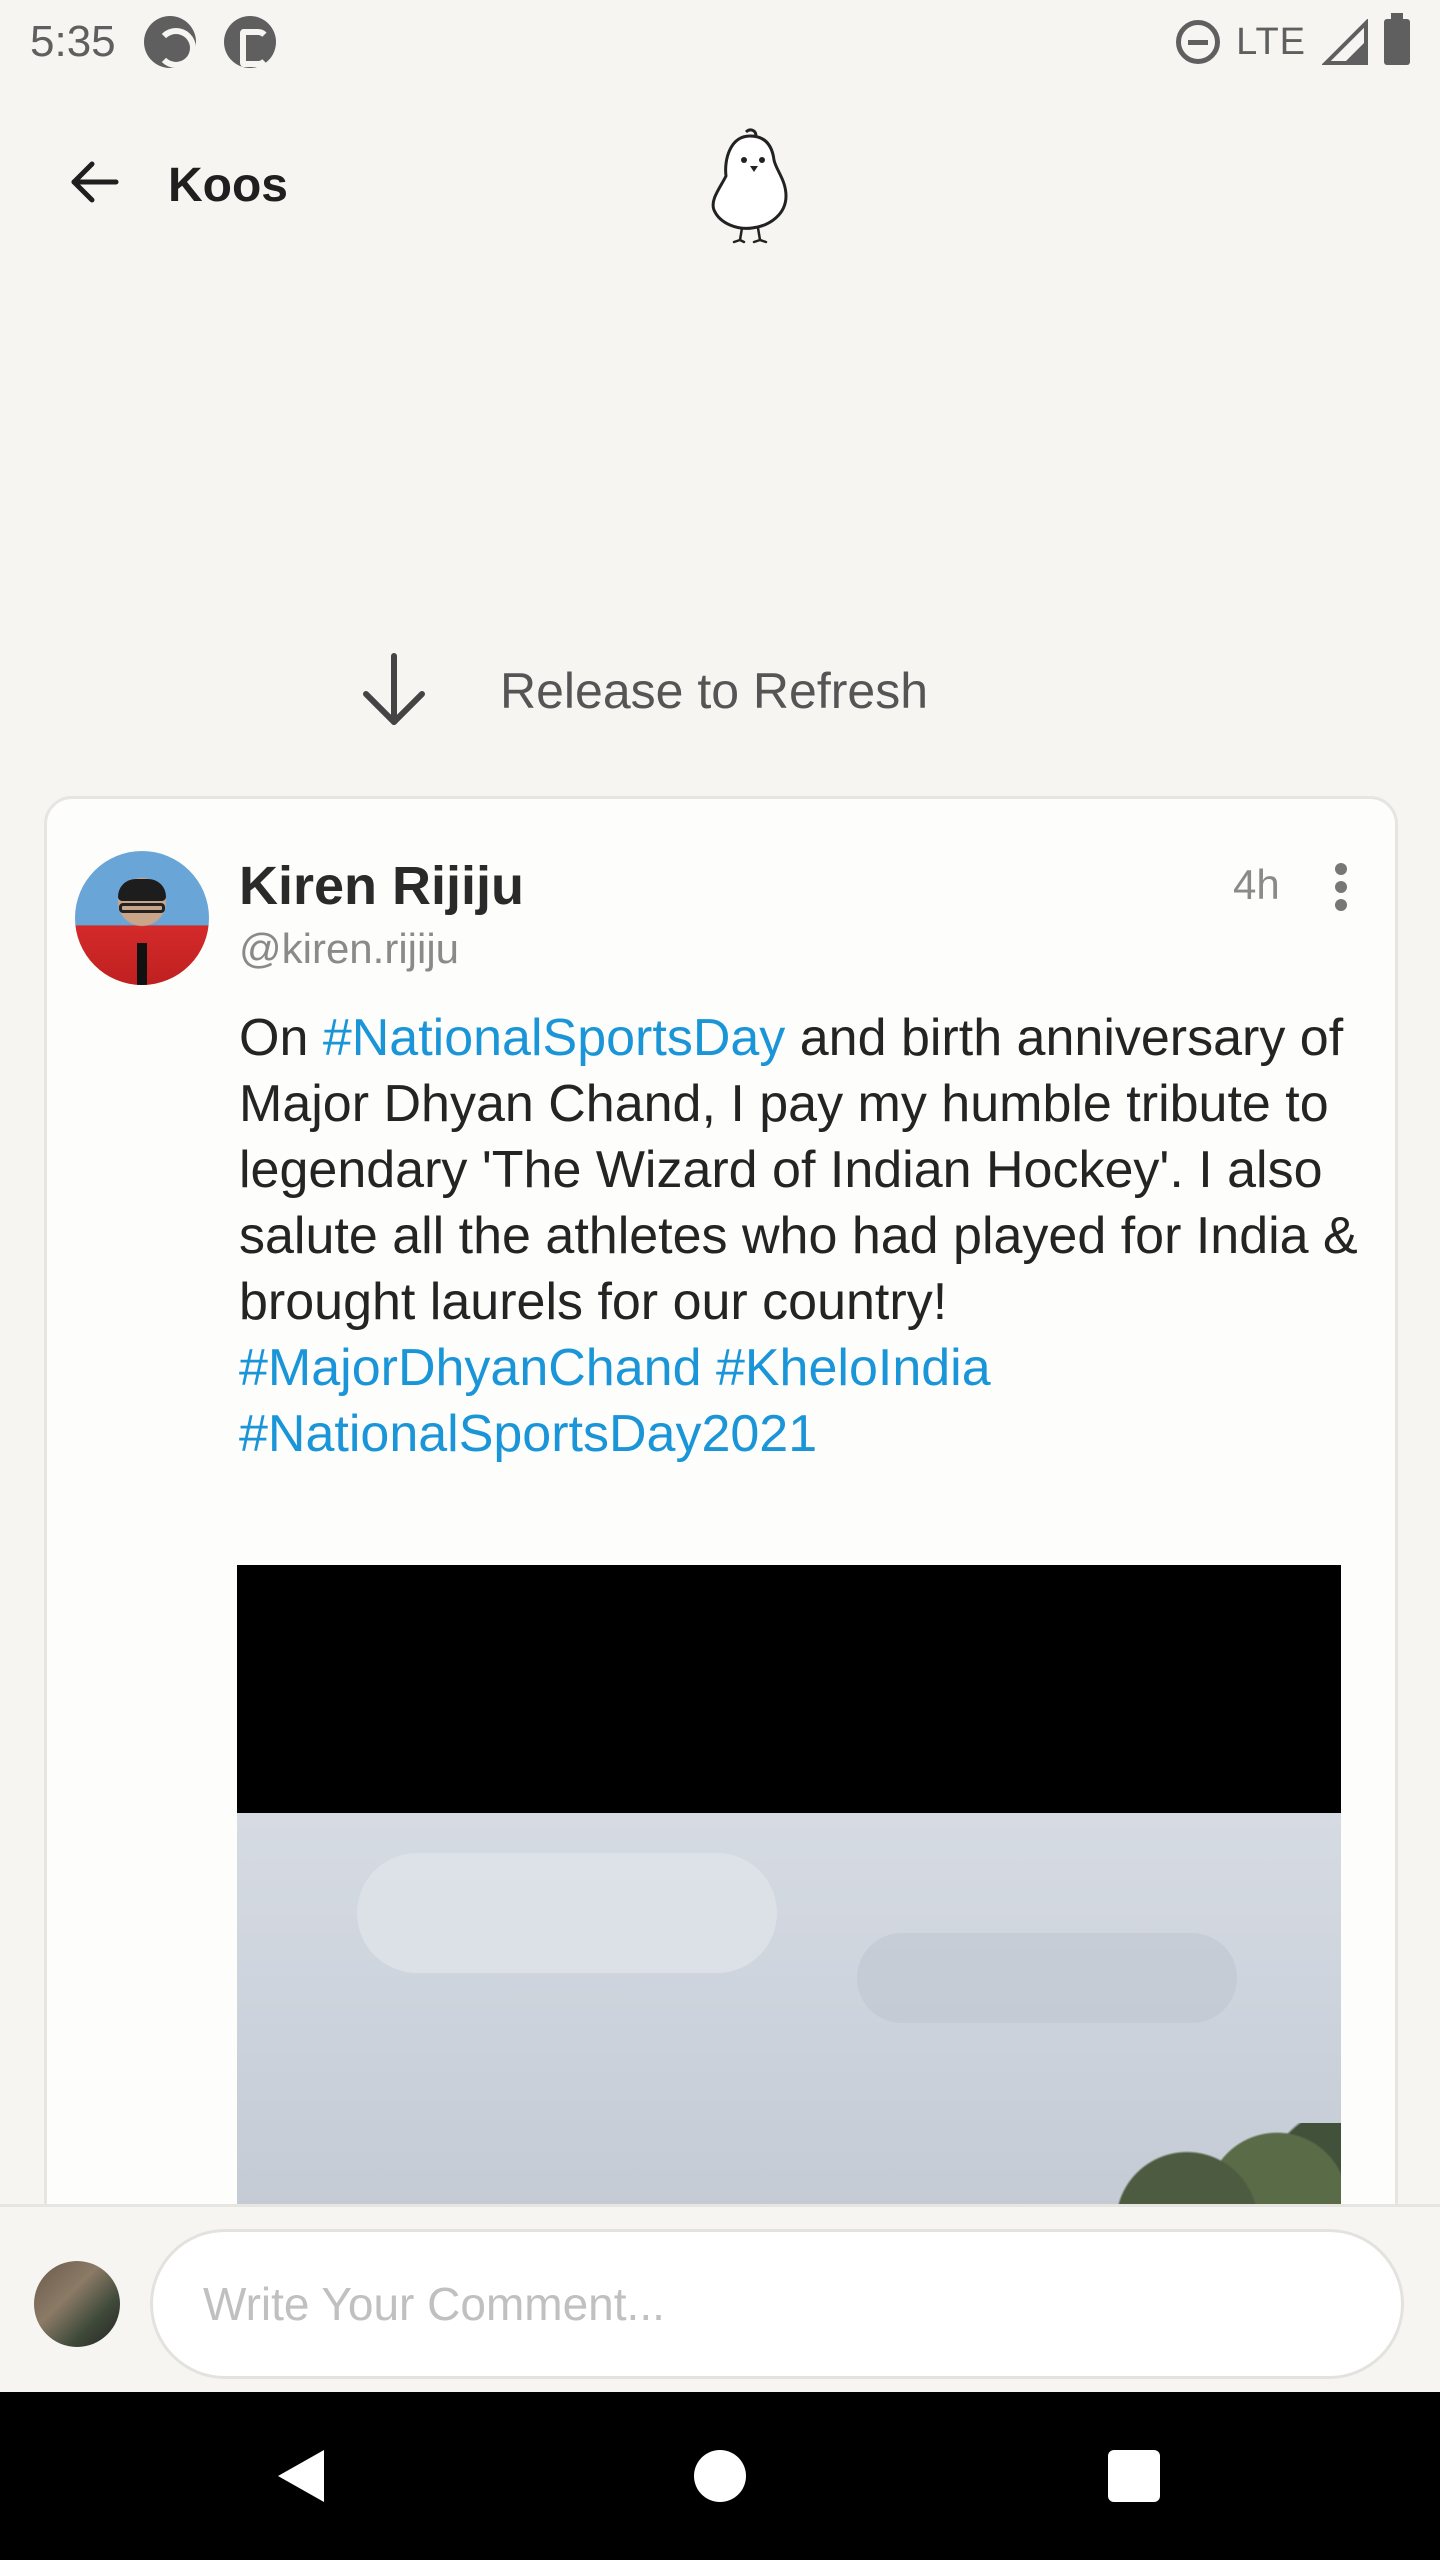  What do you see at coordinates (249, 42) in the screenshot?
I see `koo-app-icon` at bounding box center [249, 42].